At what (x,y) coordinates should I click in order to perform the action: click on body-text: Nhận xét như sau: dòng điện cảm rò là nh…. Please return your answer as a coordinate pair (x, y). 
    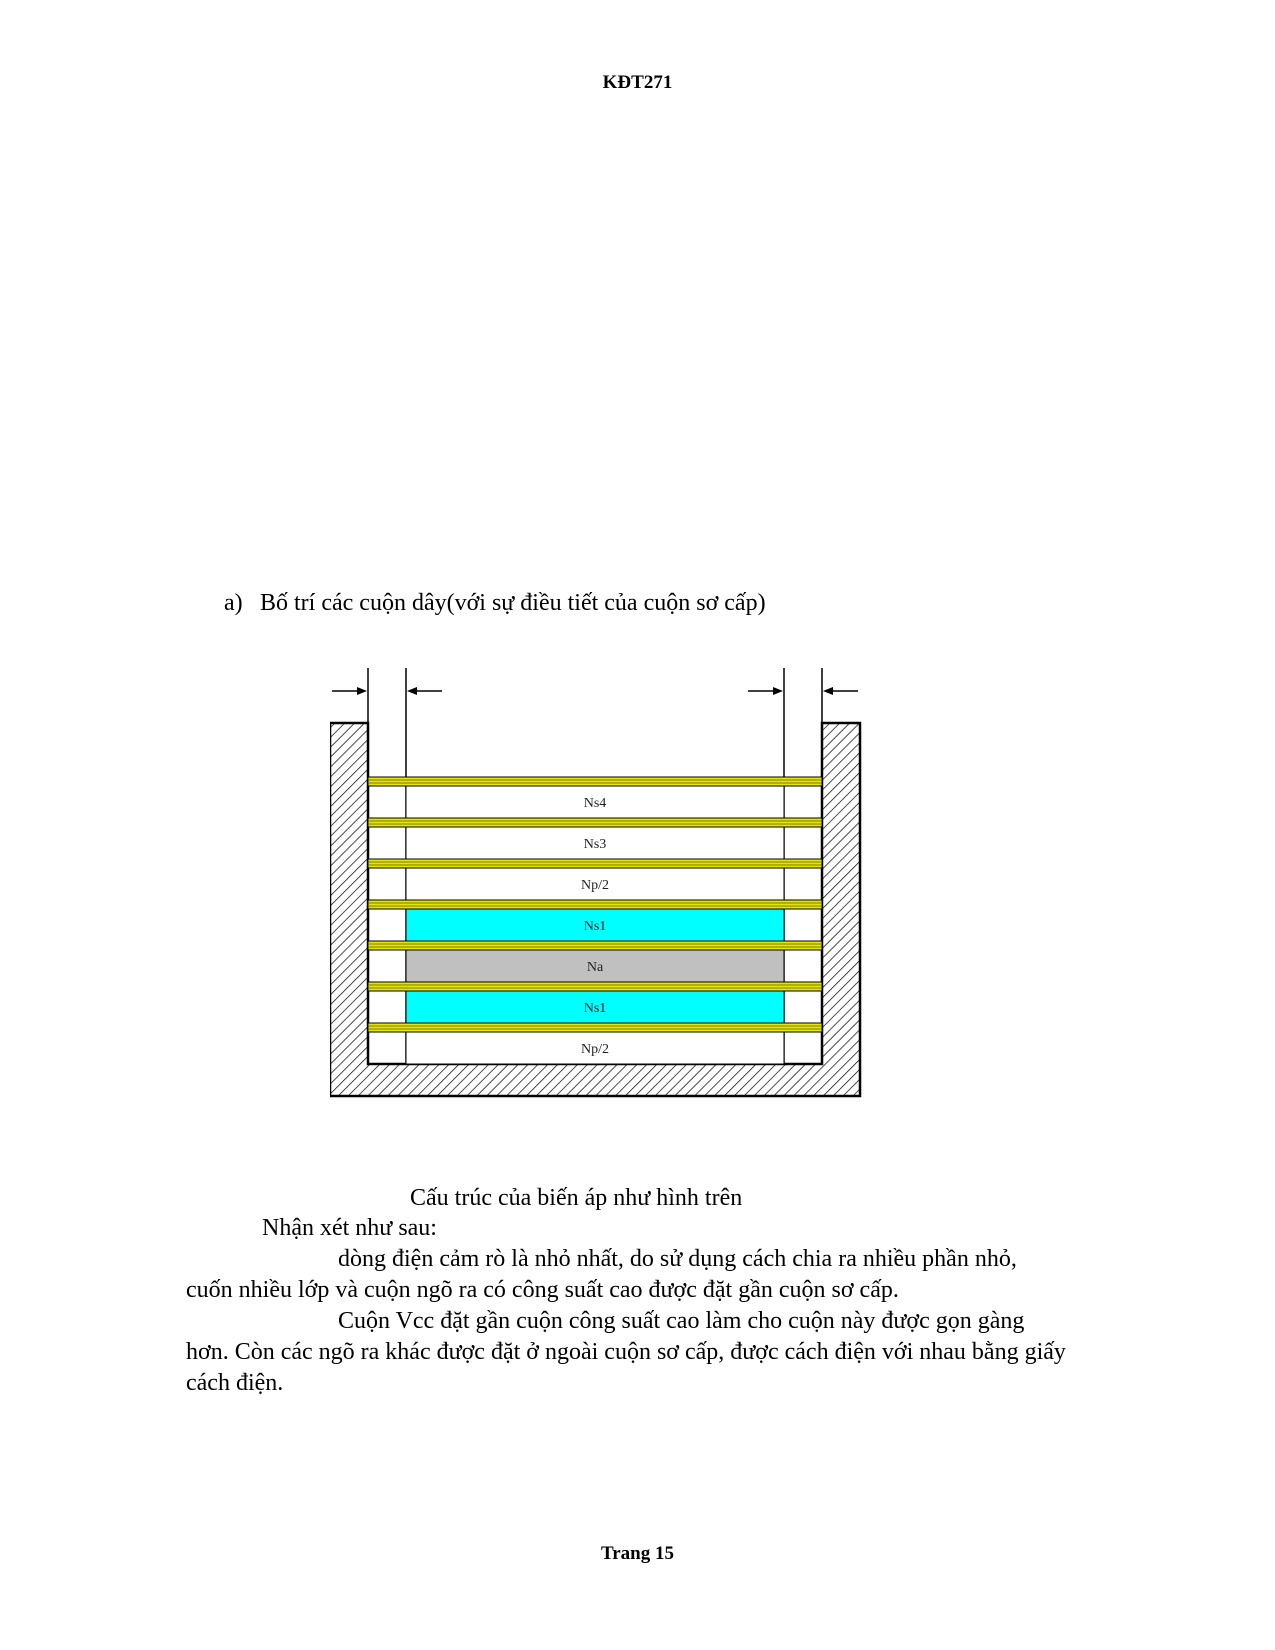
    Looking at the image, I should click on (626, 1306).